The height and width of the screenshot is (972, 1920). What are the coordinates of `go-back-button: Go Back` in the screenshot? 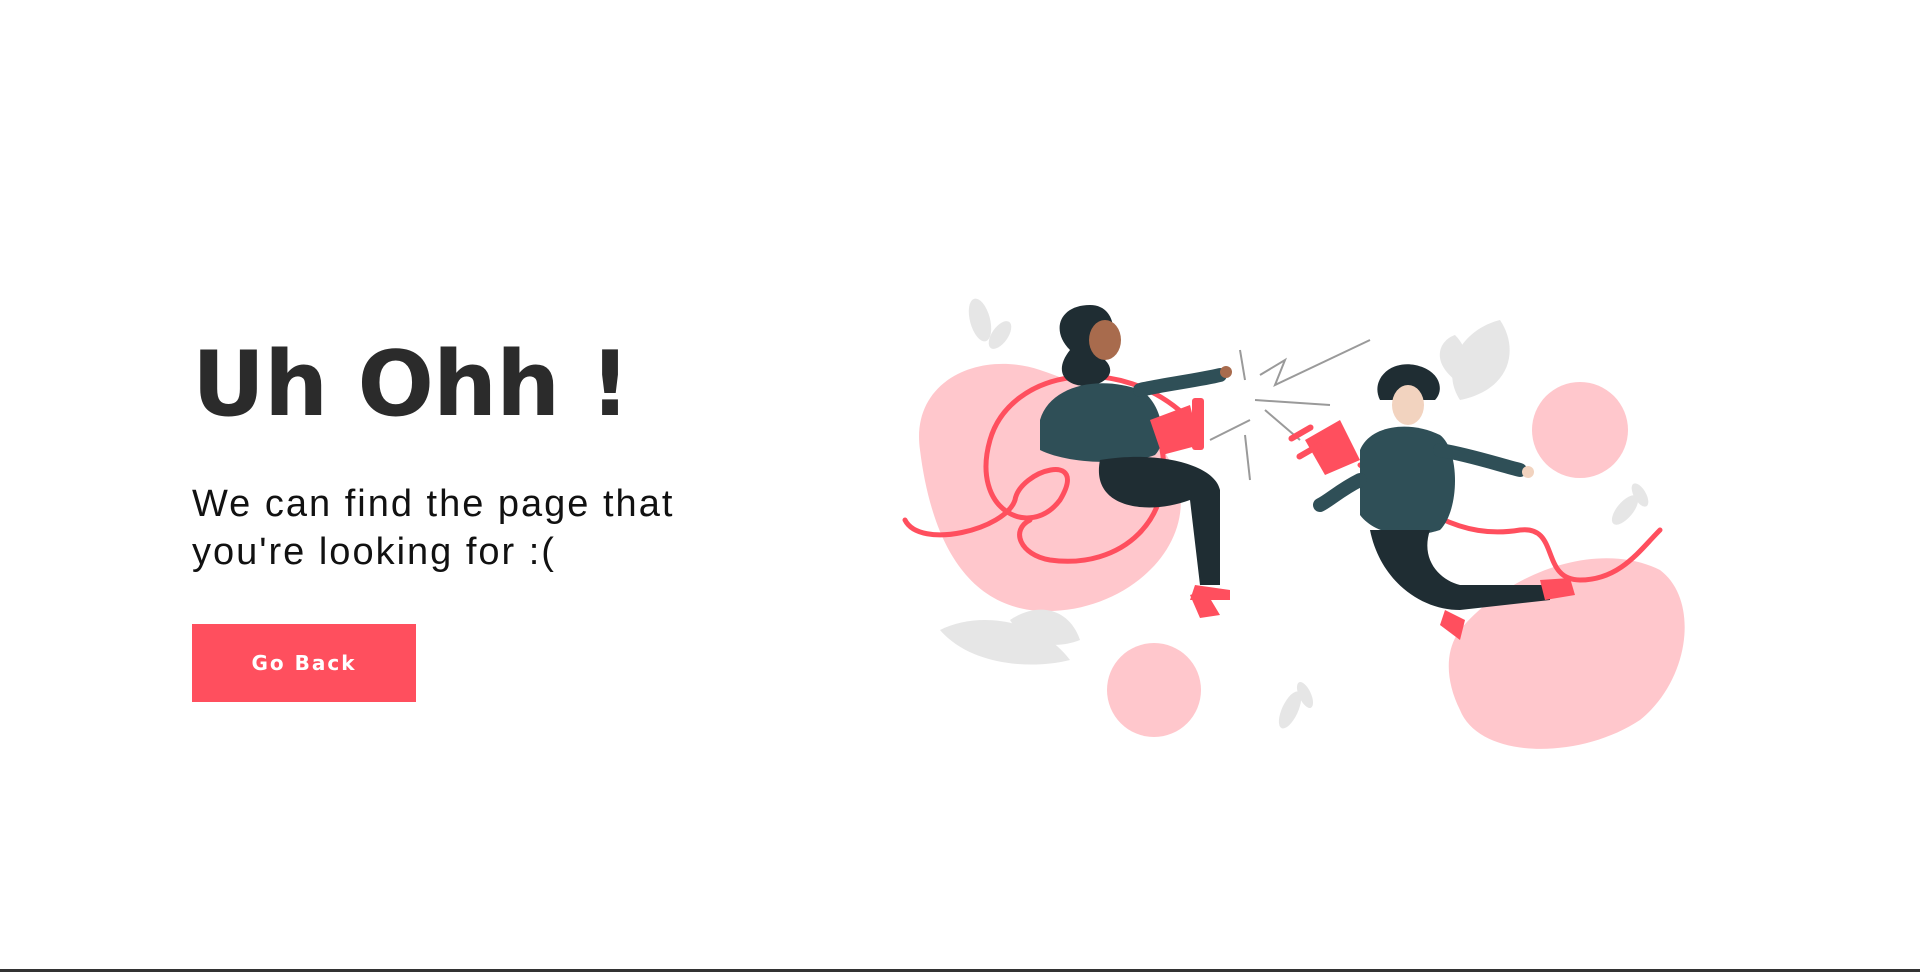 It's located at (304, 663).